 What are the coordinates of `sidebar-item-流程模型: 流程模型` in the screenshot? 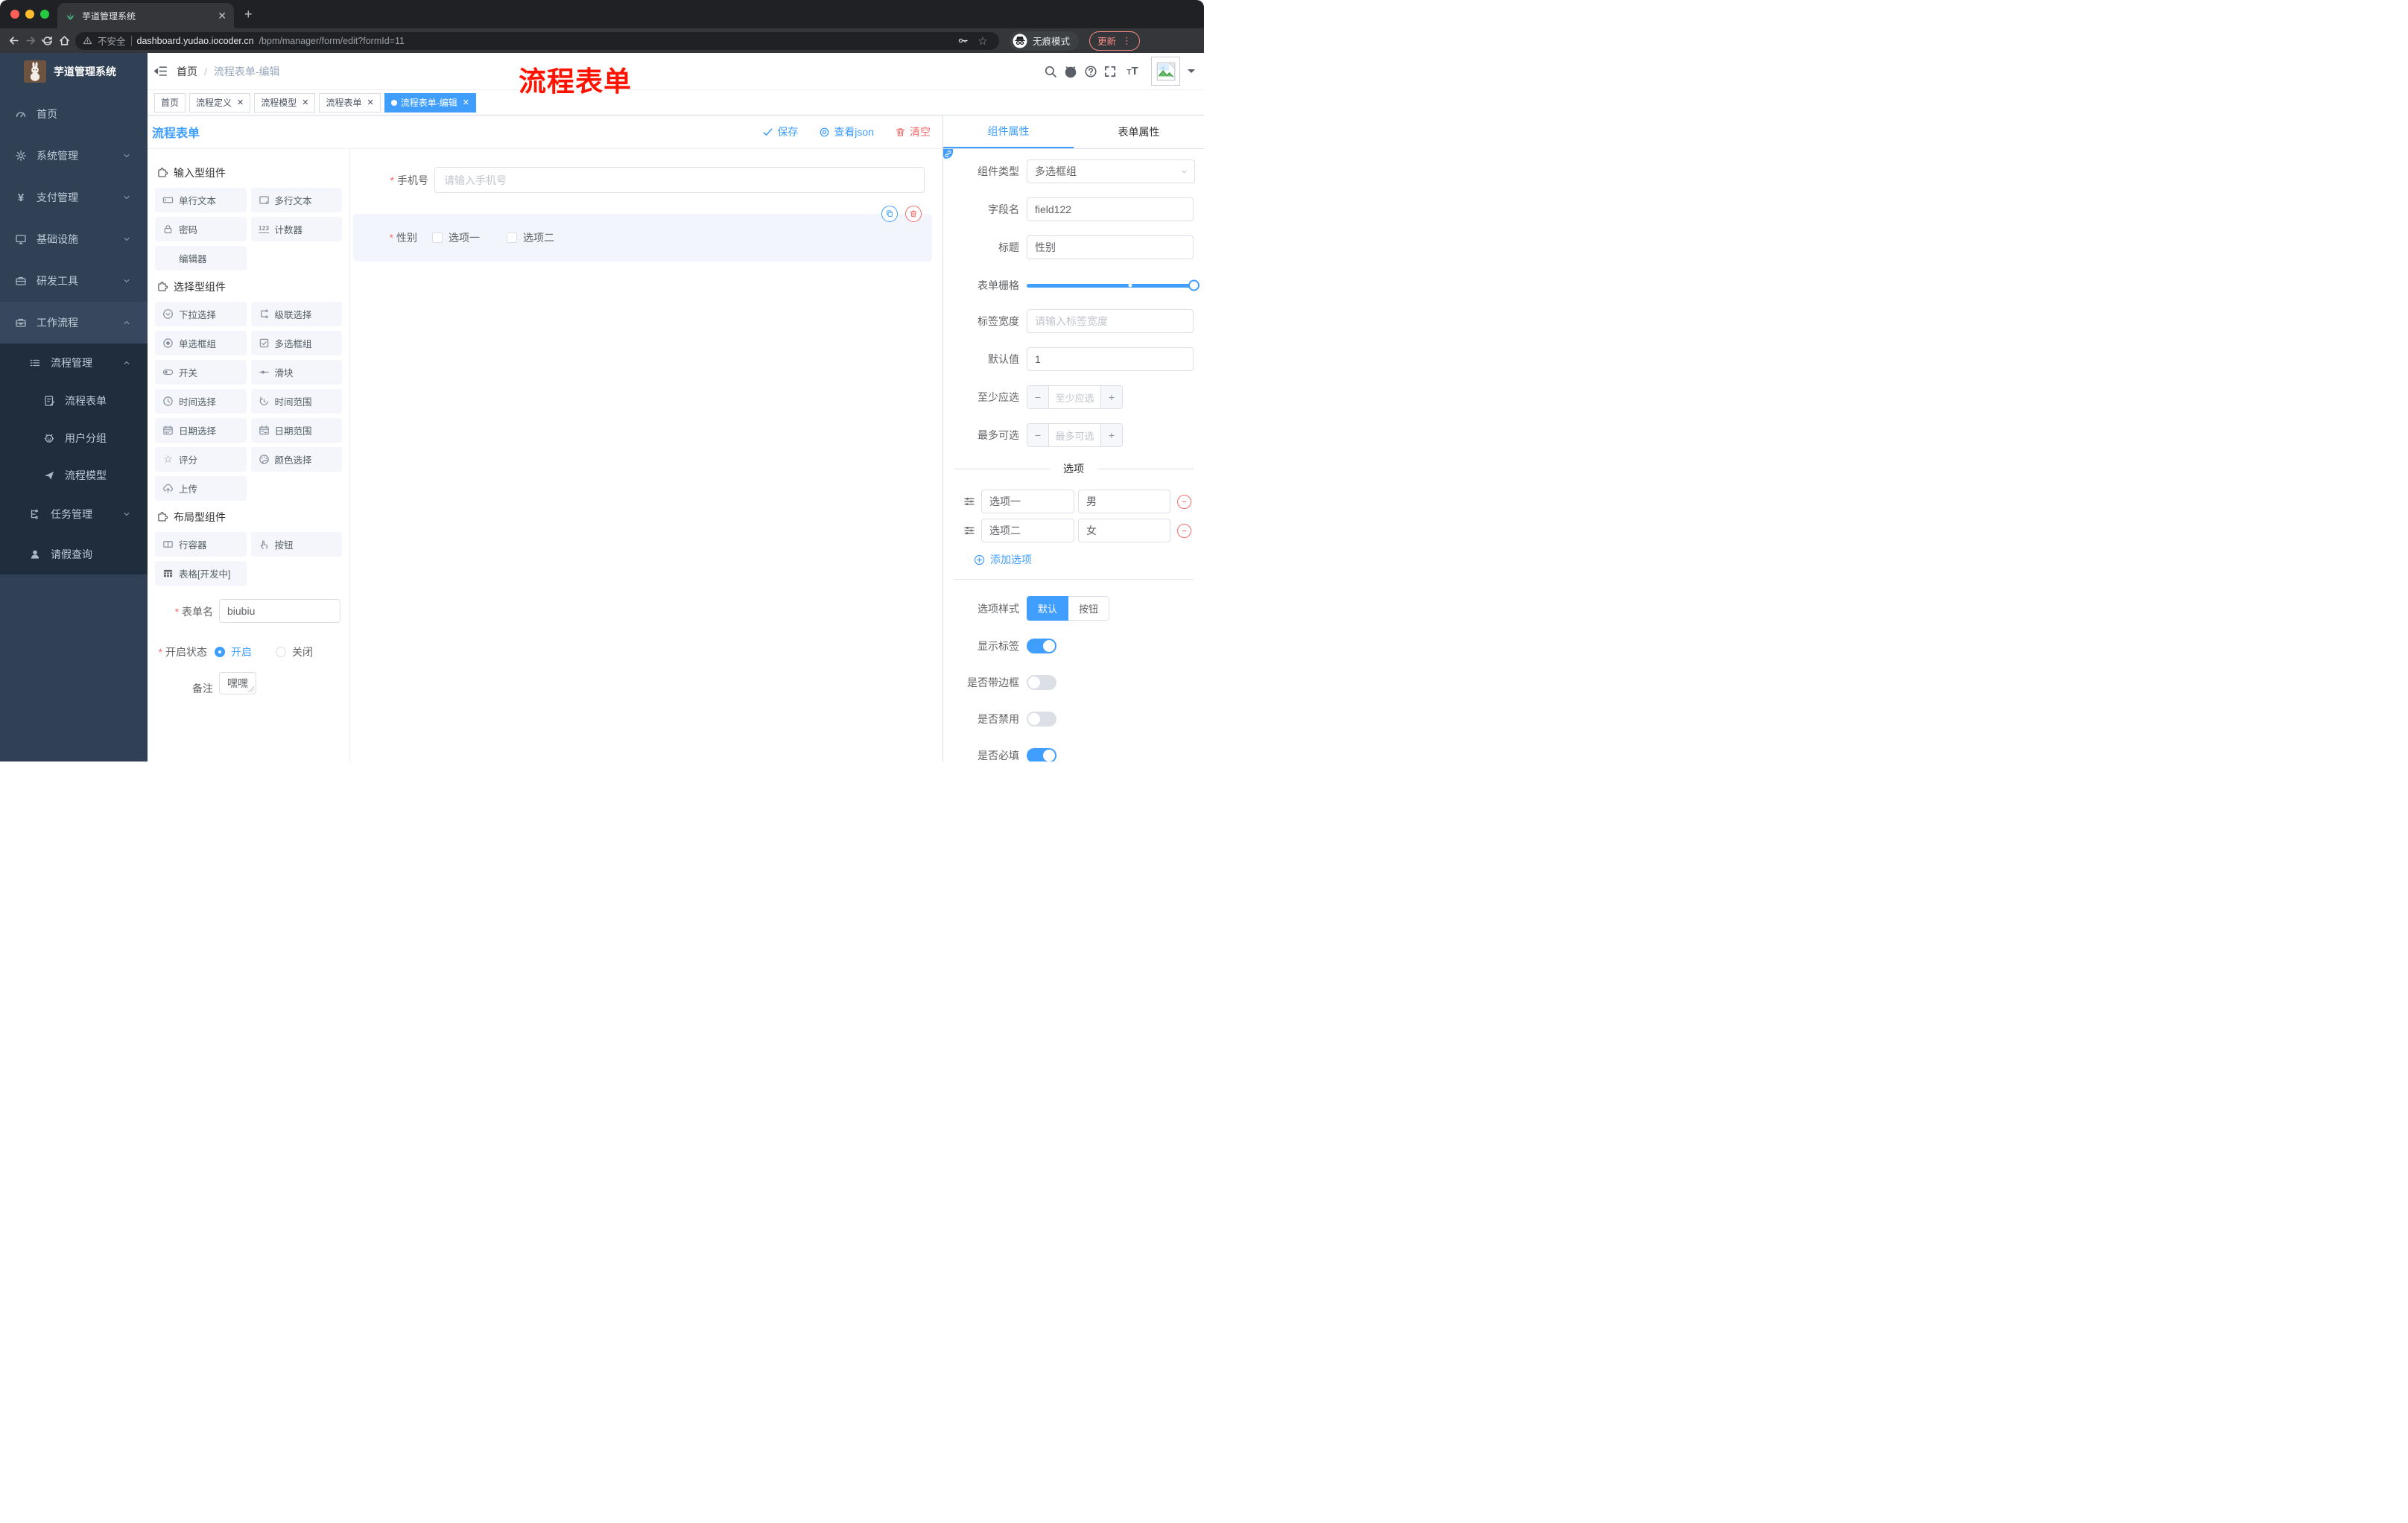 It's located at (74, 476).